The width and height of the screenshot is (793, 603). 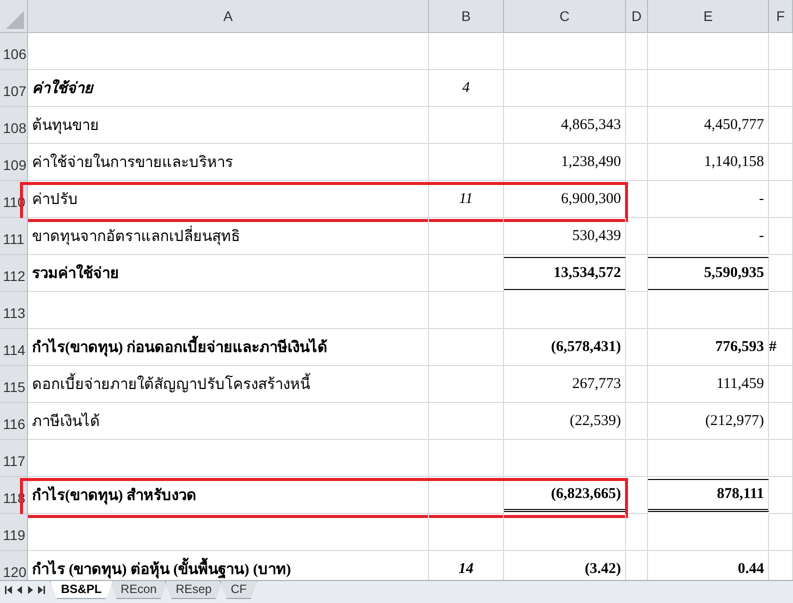 What do you see at coordinates (14, 532) in the screenshot?
I see `row-header: 119` at bounding box center [14, 532].